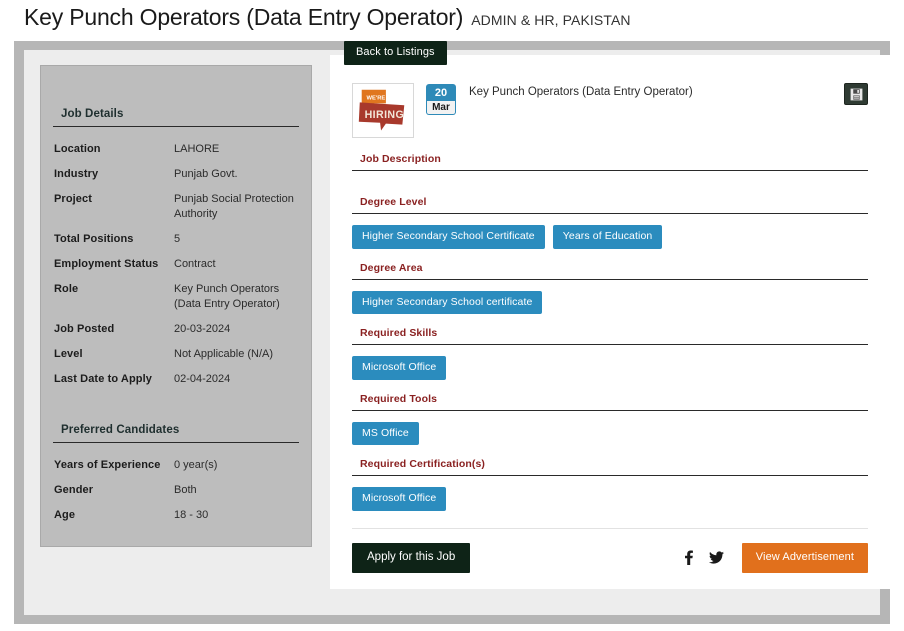 Image resolution: width=904 pixels, height=631 pixels. I want to click on detail-label: Total Positions, so click(94, 239).